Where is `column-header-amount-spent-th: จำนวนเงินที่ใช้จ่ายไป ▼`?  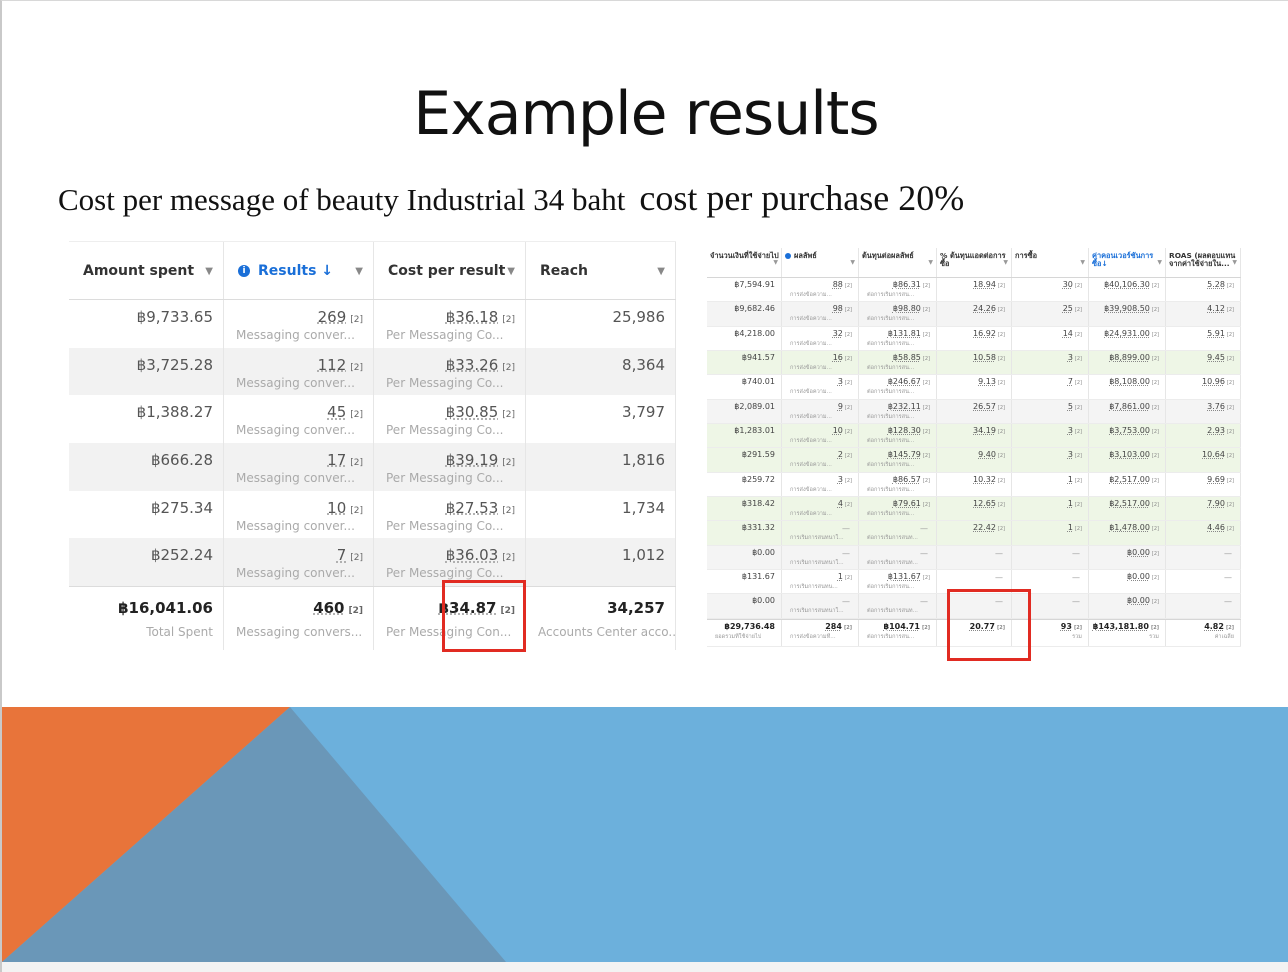
column-header-amount-spent-th: จำนวนเงินที่ใช้จ่ายไป ▼ is located at coordinates (744, 262).